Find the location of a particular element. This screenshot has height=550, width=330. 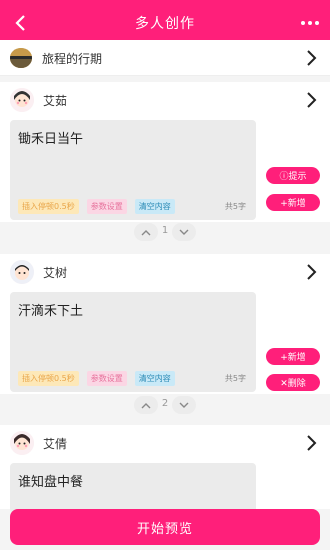

author-name: 艾茹 is located at coordinates (55, 101).